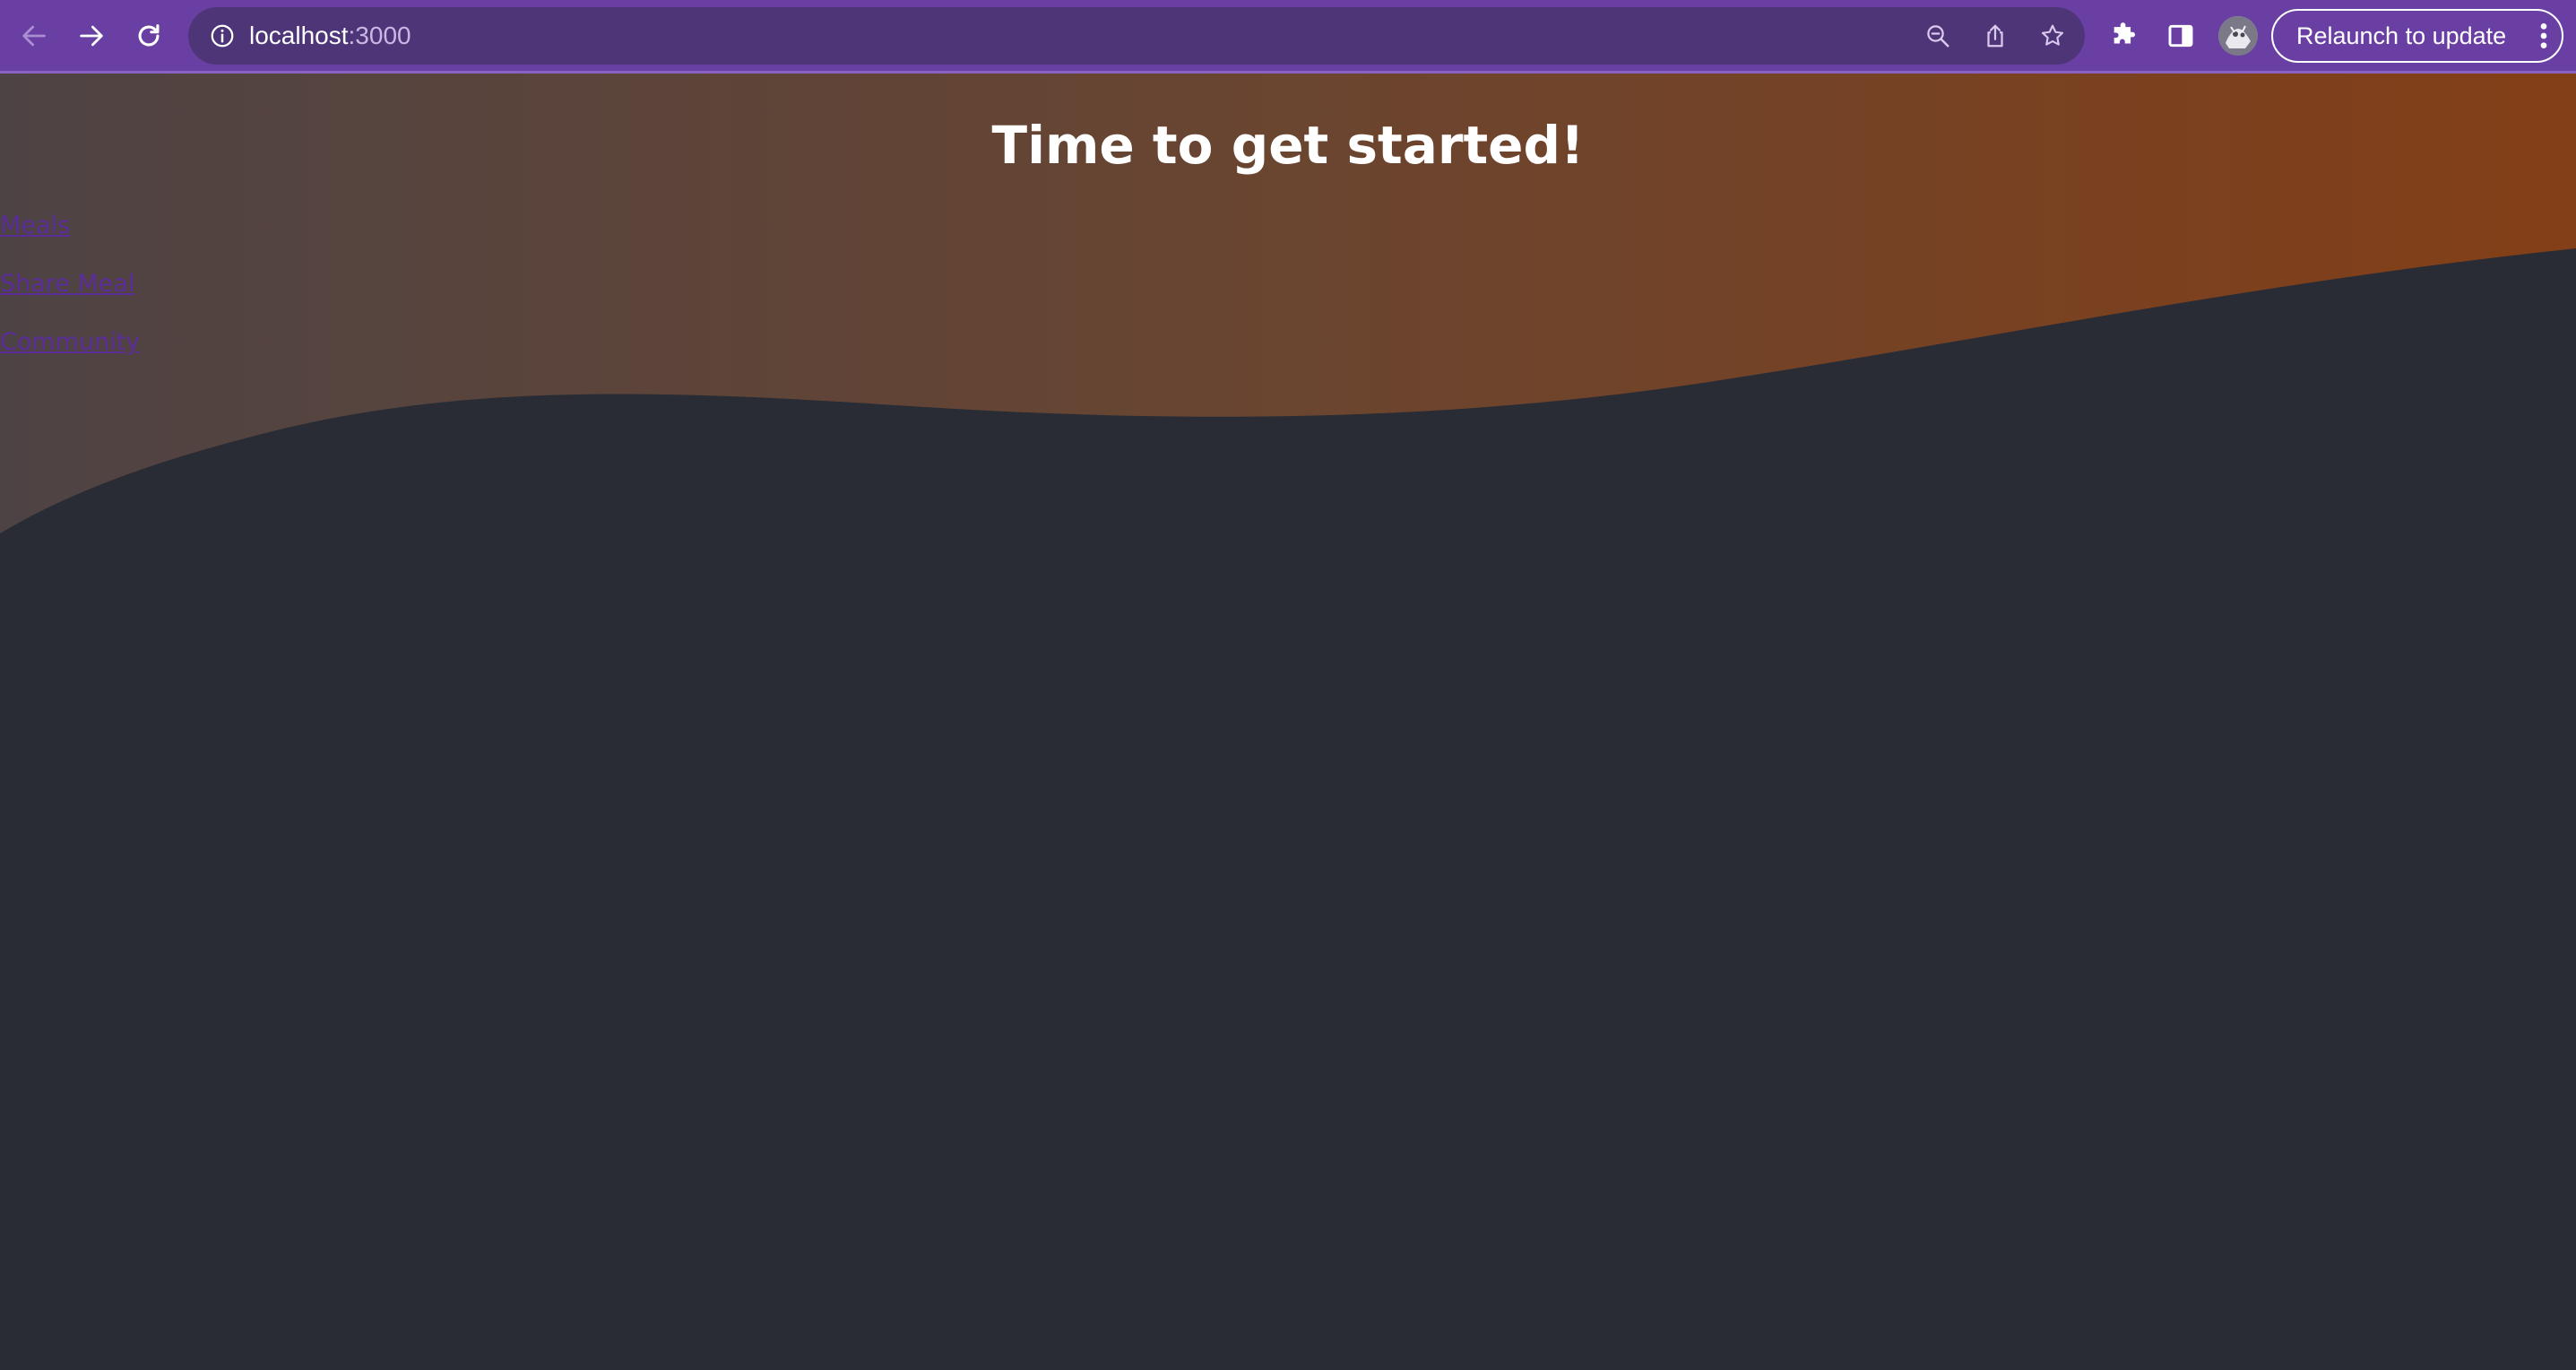 The height and width of the screenshot is (1370, 2576). I want to click on nav-link-meals: Meals, so click(70, 226).